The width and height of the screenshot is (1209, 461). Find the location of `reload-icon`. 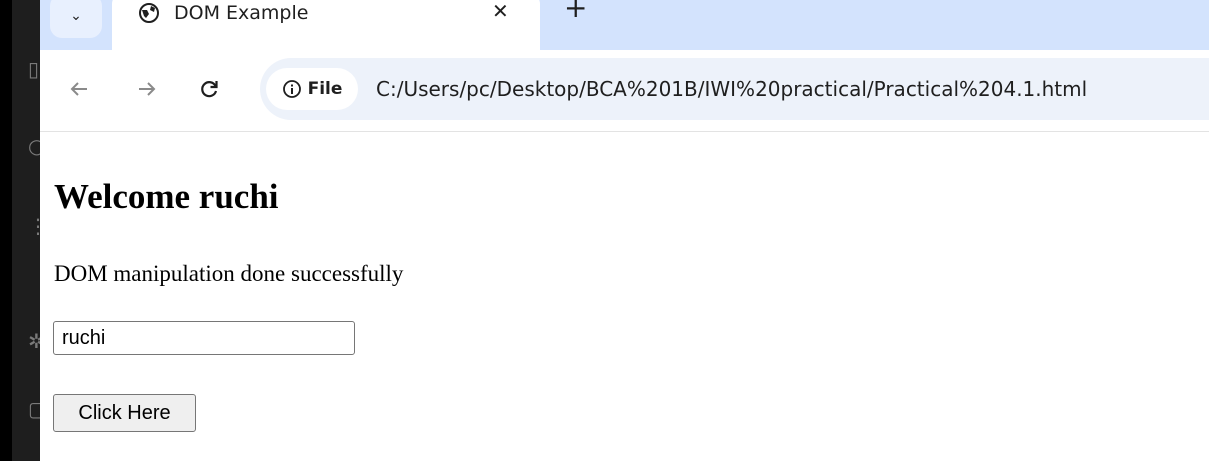

reload-icon is located at coordinates (209, 89).